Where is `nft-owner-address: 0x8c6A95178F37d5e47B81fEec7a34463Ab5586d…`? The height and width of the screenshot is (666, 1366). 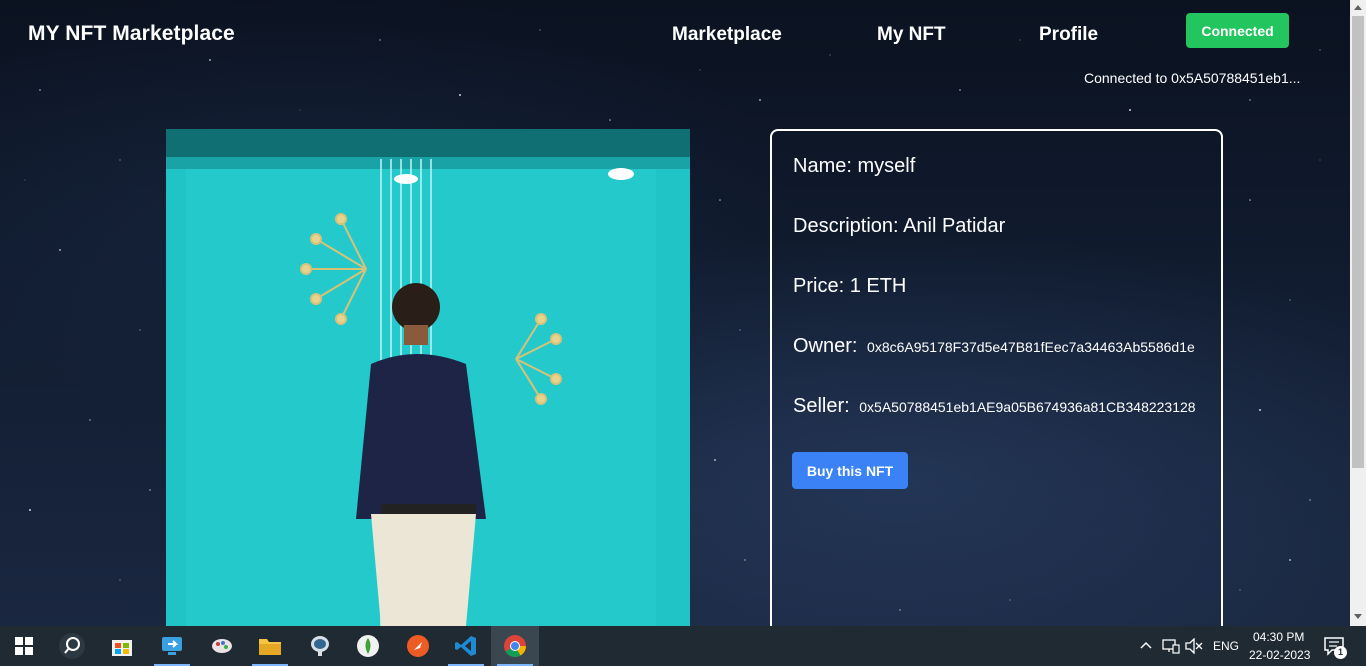
nft-owner-address: 0x8c6A95178F37d5e47B81fEec7a34463Ab5586d… is located at coordinates (1031, 347).